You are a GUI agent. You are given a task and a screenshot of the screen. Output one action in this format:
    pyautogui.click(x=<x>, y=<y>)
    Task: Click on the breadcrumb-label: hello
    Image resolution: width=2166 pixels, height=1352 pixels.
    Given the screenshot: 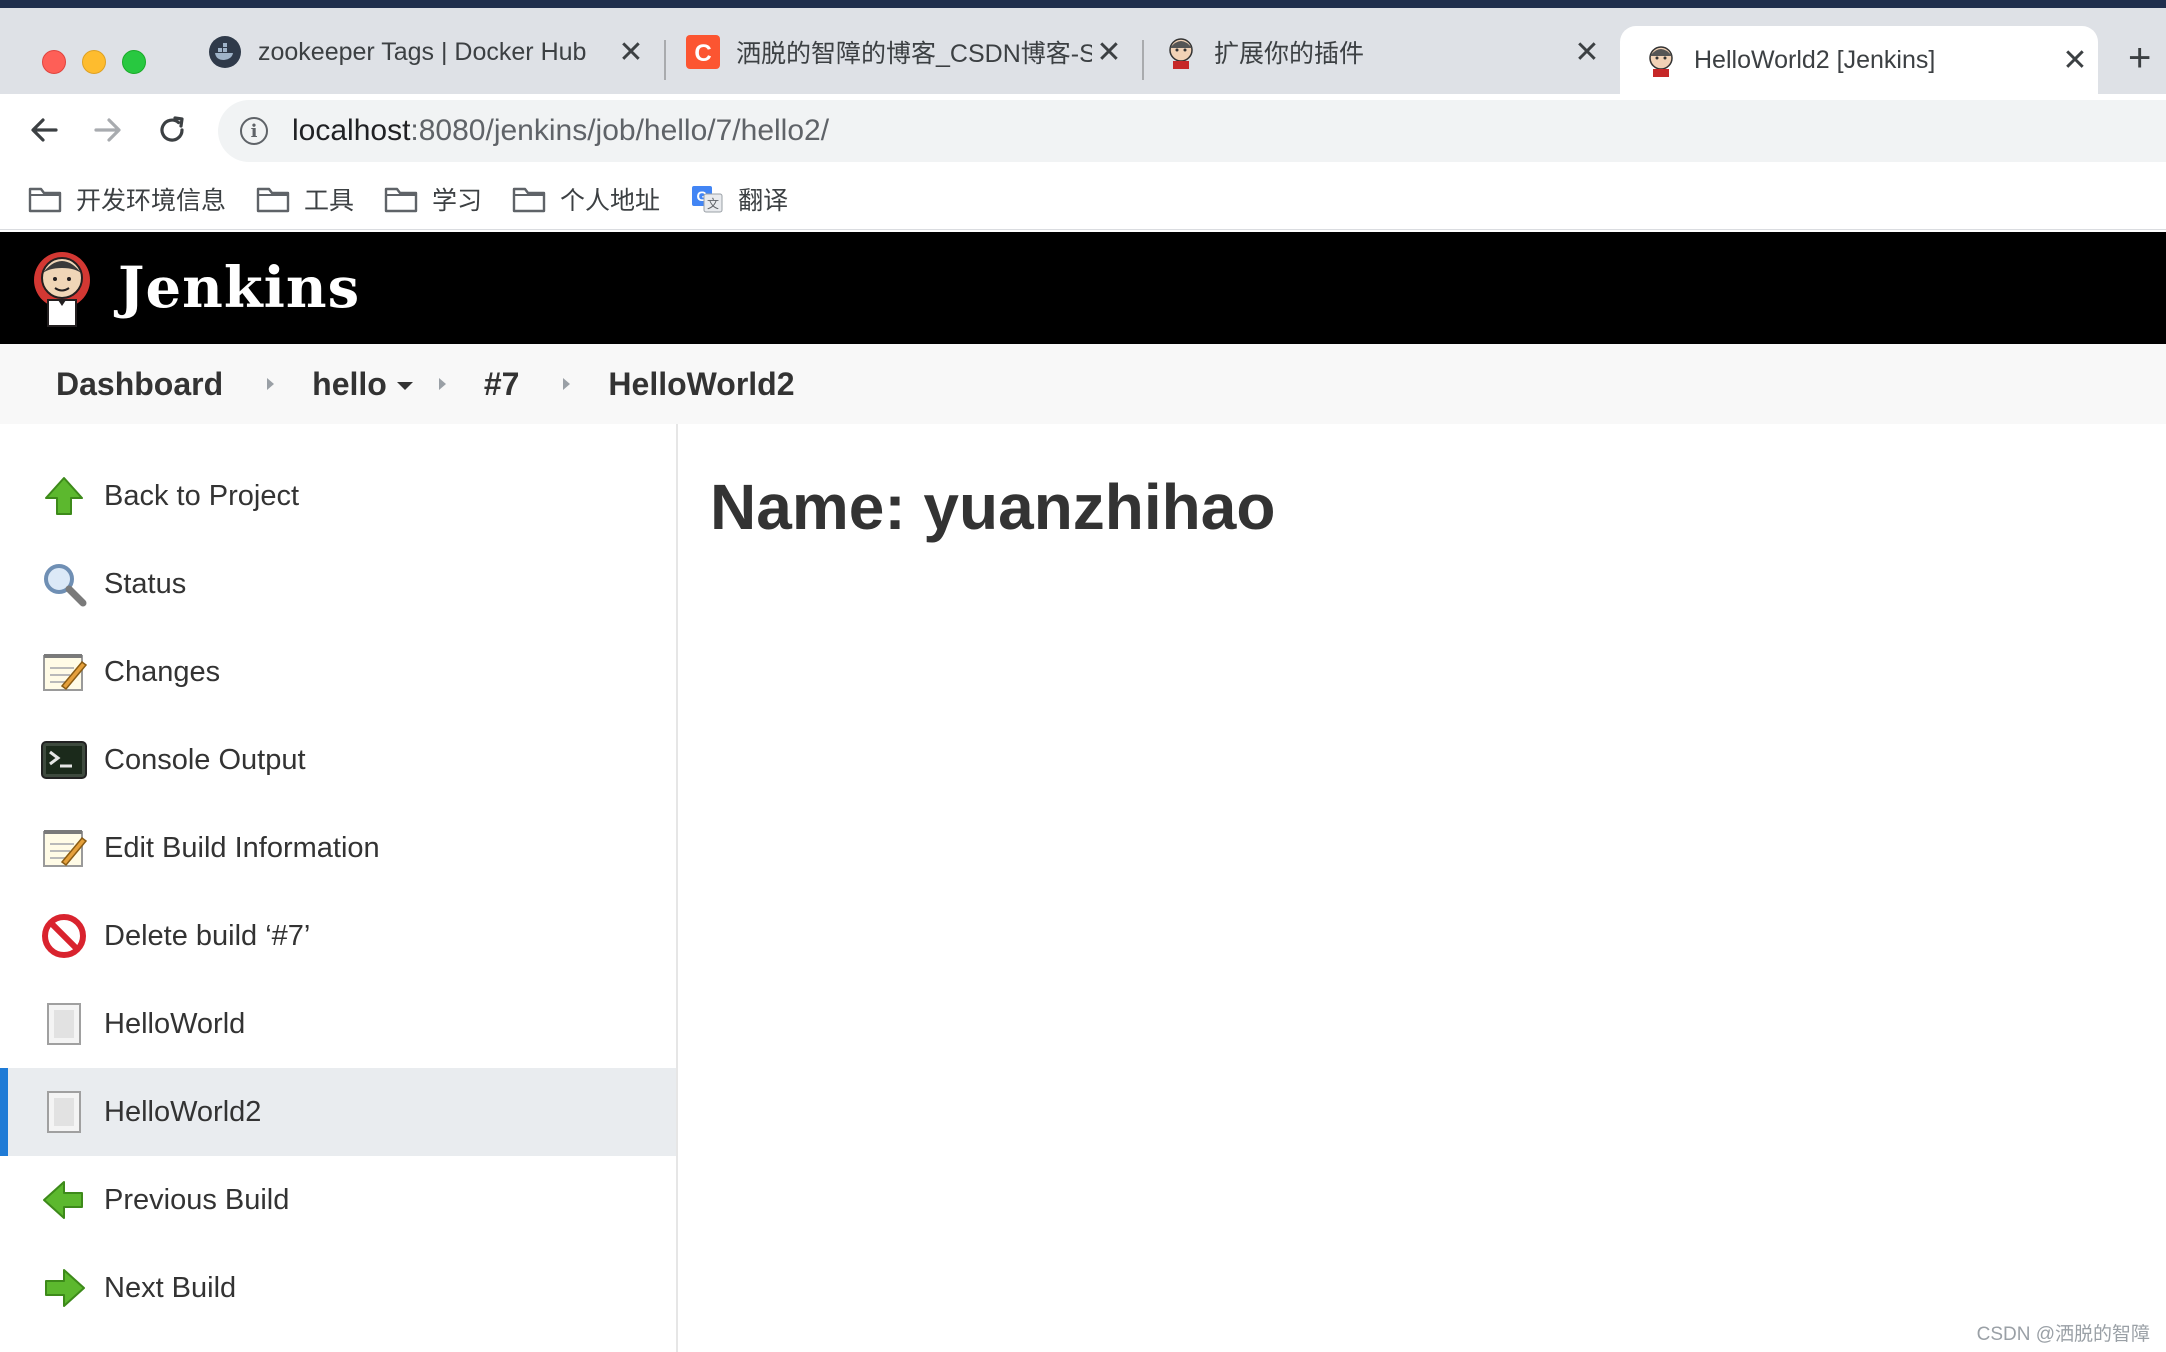 What is the action you would take?
    pyautogui.click(x=349, y=383)
    